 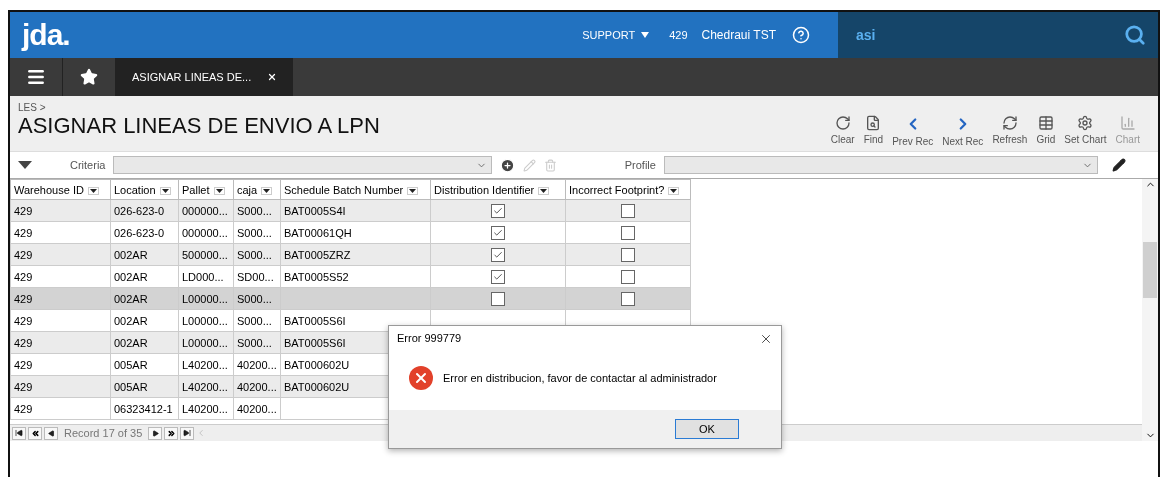 What do you see at coordinates (60, 189) in the screenshot?
I see `column-header: Warehouse ID` at bounding box center [60, 189].